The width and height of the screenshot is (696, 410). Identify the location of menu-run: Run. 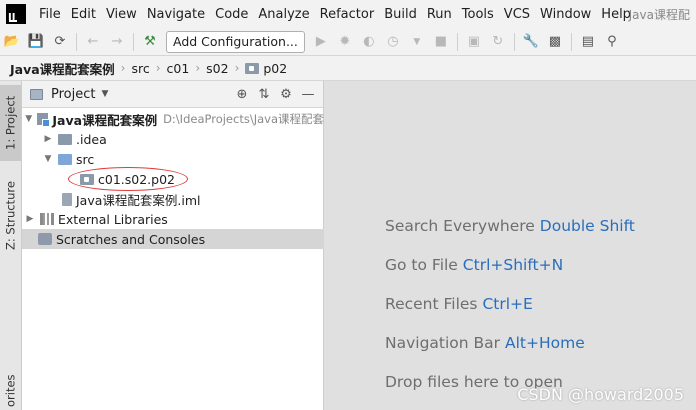
(439, 14).